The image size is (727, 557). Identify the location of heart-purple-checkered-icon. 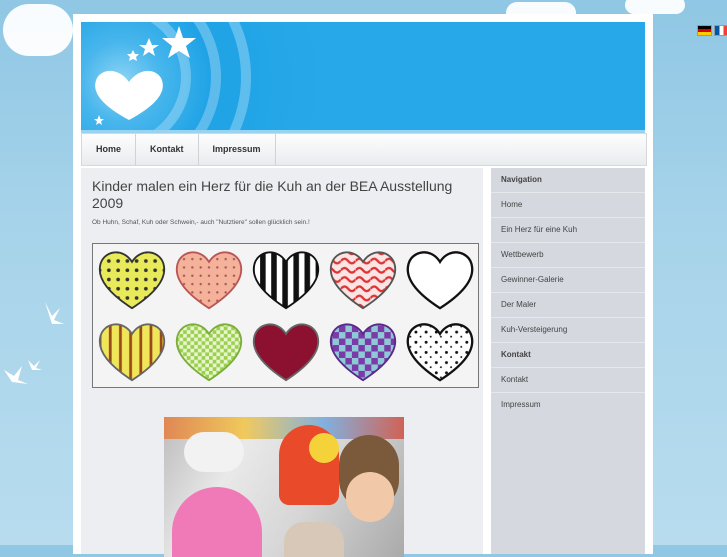
(362, 352).